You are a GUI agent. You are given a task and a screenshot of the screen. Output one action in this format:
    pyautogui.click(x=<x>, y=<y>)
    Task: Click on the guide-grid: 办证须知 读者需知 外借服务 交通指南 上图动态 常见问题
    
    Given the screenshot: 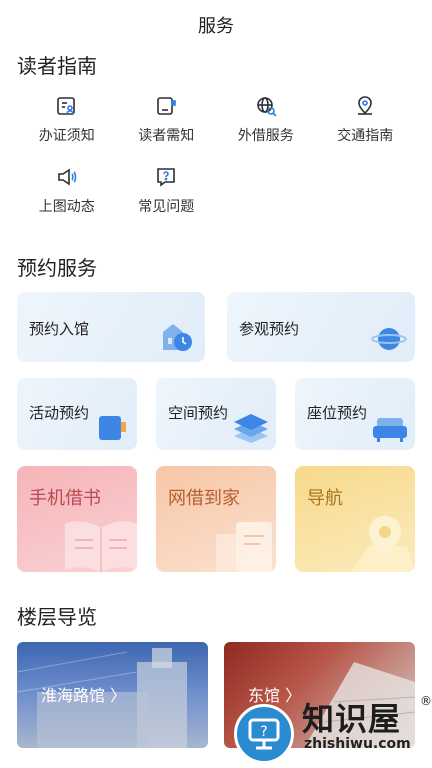 What is the action you would take?
    pyautogui.click(x=216, y=155)
    